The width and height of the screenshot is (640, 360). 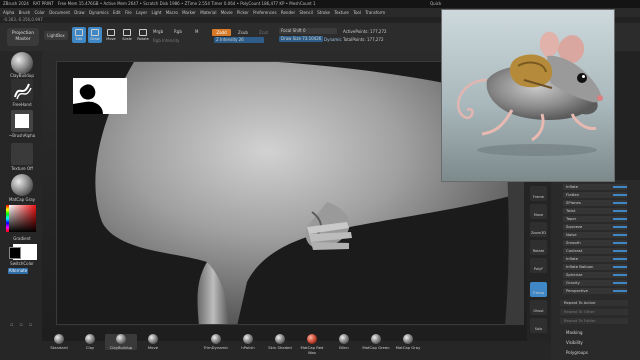 What do you see at coordinates (18, 271) in the screenshot?
I see `alternate-button: Alternate` at bounding box center [18, 271].